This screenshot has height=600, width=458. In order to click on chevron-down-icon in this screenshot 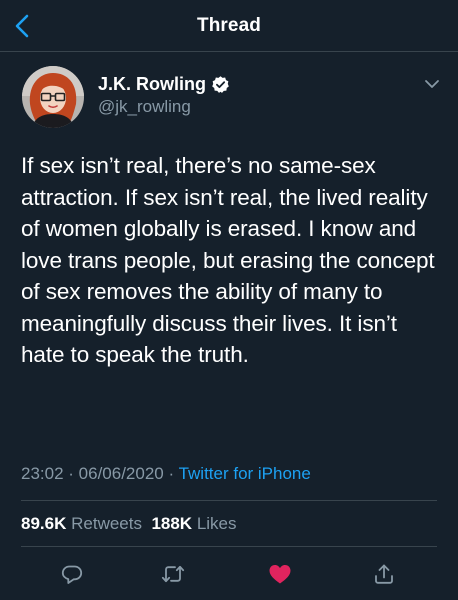, I will do `click(432, 84)`.